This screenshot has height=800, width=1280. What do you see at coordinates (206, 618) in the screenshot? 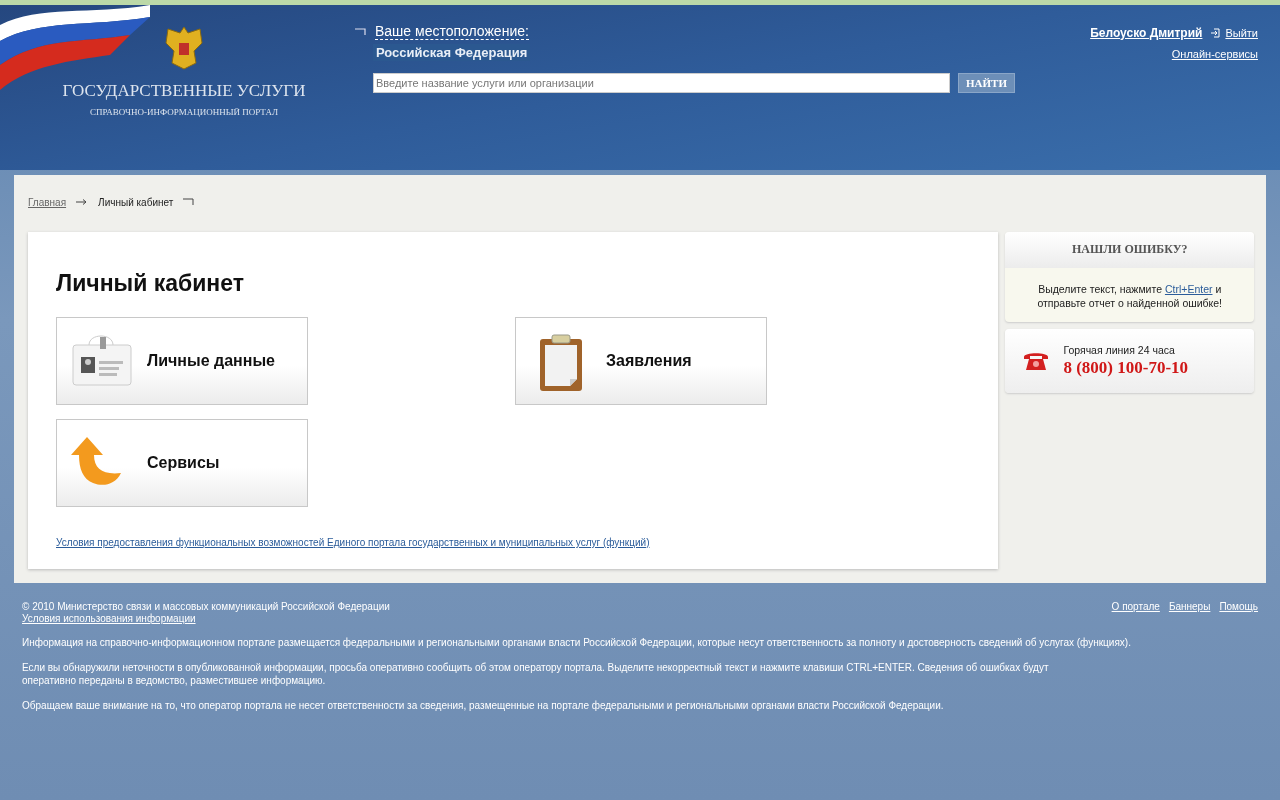
I see `terms-of-use-link: Условия использования информации` at bounding box center [206, 618].